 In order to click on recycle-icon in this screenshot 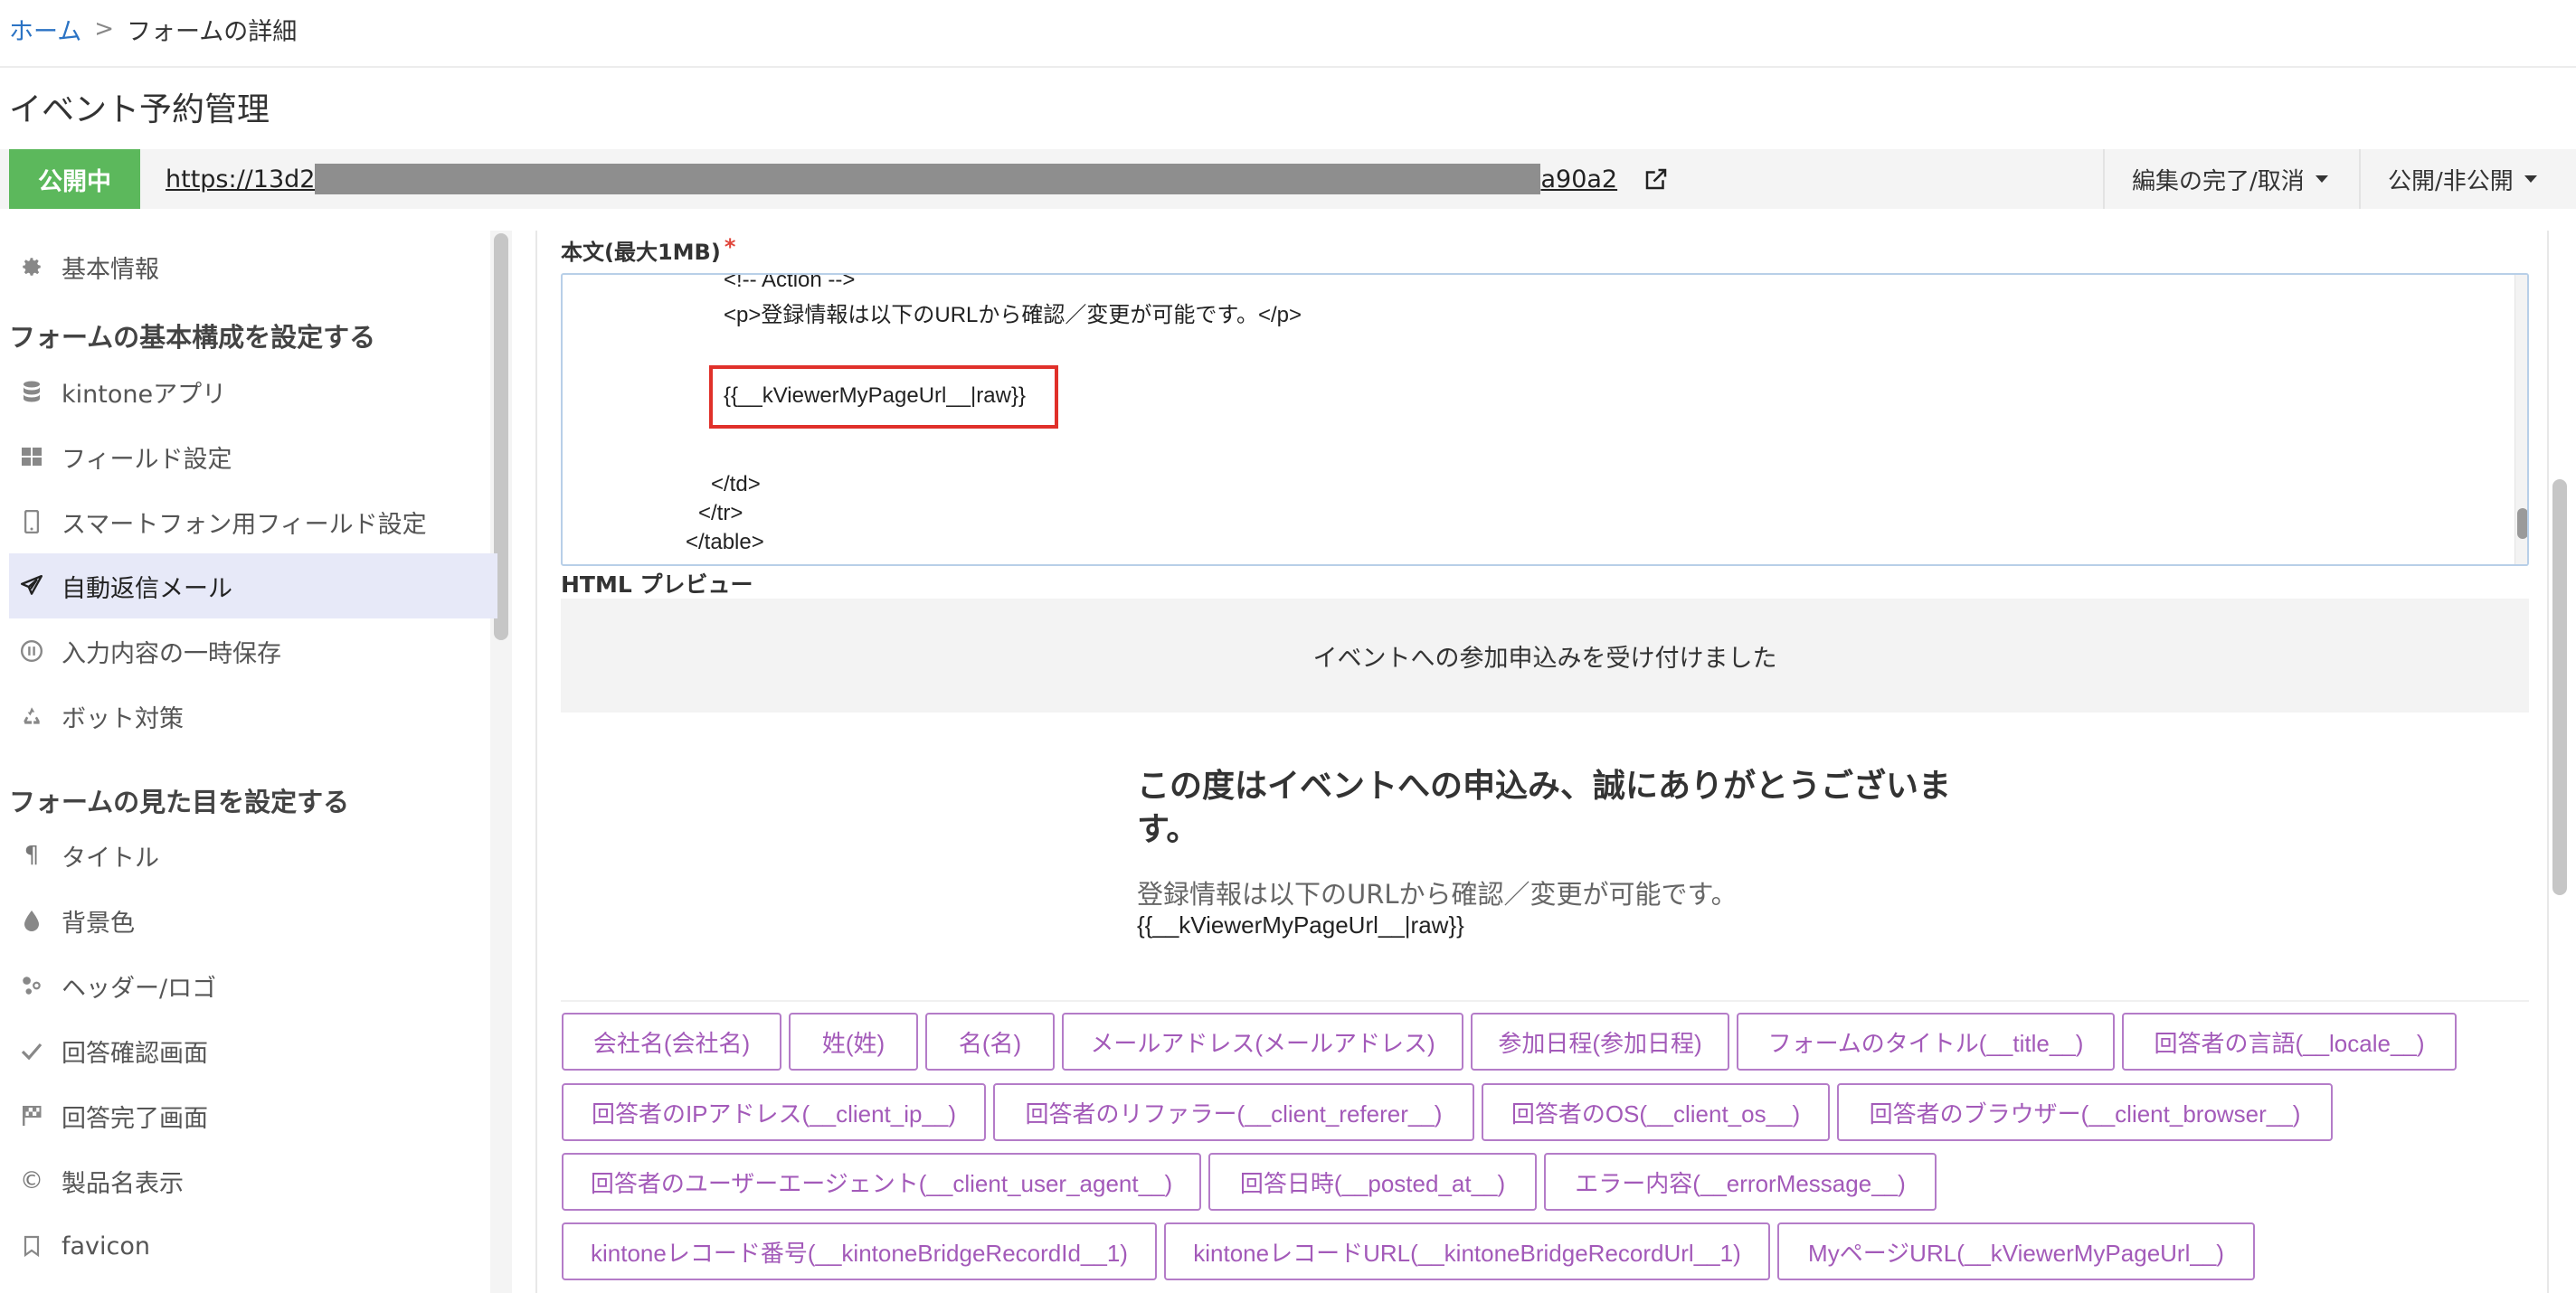, I will do `click(32, 716)`.